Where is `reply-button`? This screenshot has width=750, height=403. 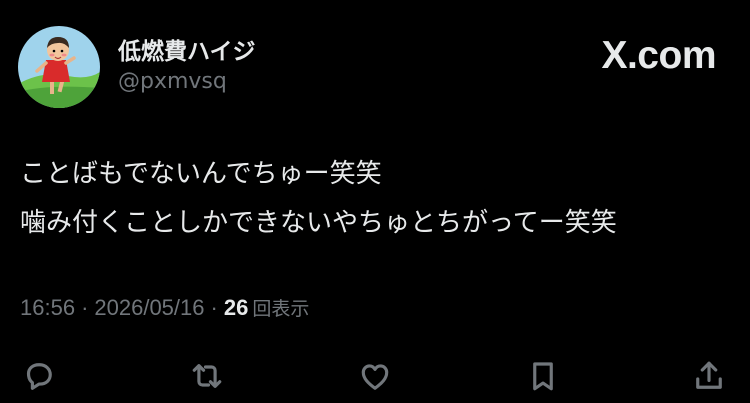 reply-button is located at coordinates (39, 376).